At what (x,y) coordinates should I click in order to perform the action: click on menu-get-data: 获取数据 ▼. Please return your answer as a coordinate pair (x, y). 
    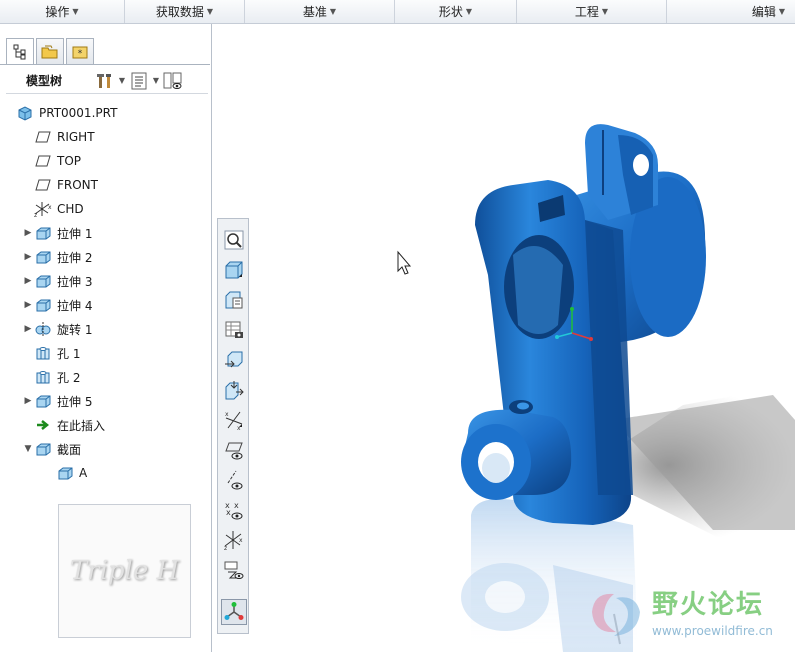
    Looking at the image, I should click on (185, 11).